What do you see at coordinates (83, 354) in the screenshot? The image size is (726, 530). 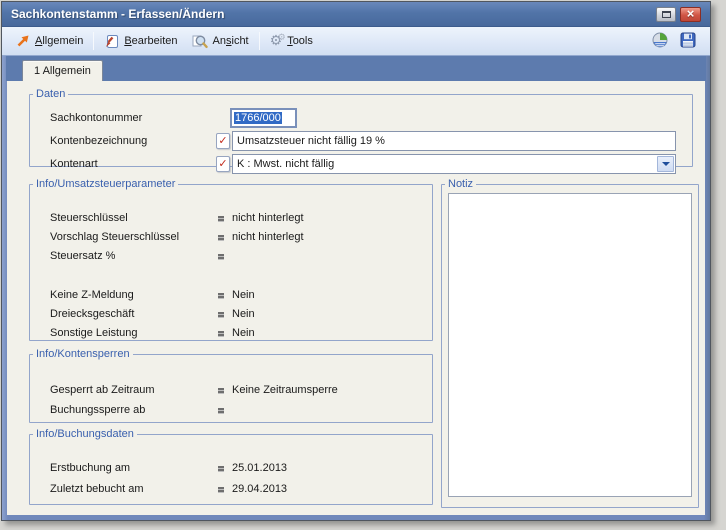 I see `group-sperren-legend: Info/Kontensperren` at bounding box center [83, 354].